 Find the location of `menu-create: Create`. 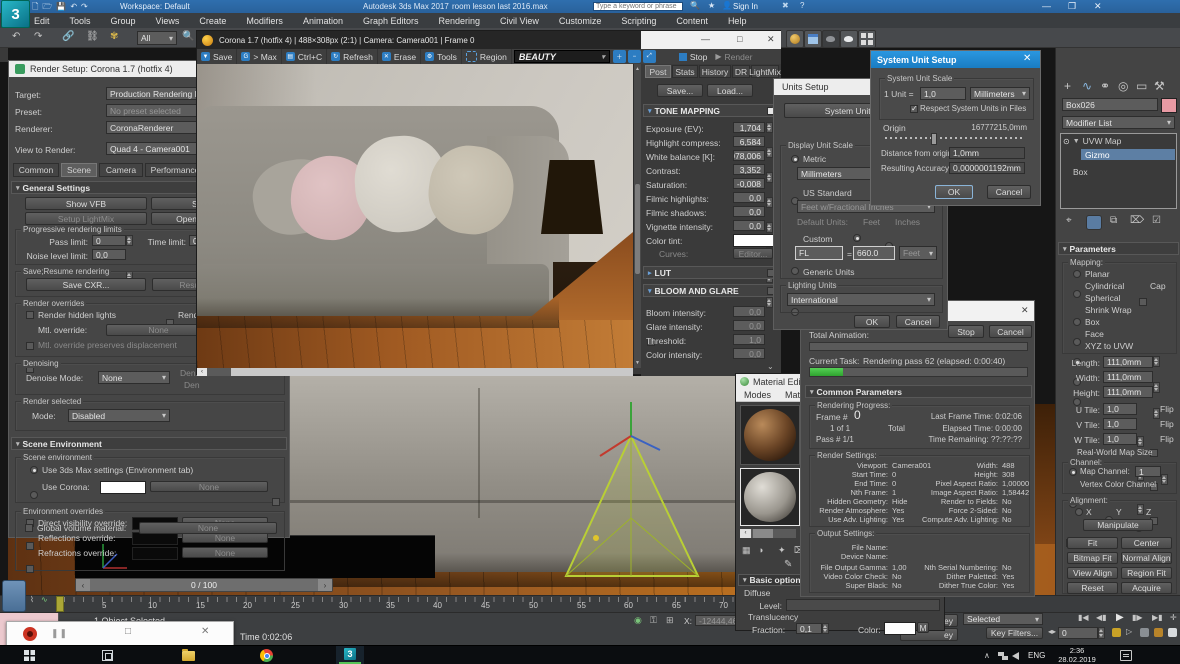

menu-create: Create is located at coordinates (212, 21).